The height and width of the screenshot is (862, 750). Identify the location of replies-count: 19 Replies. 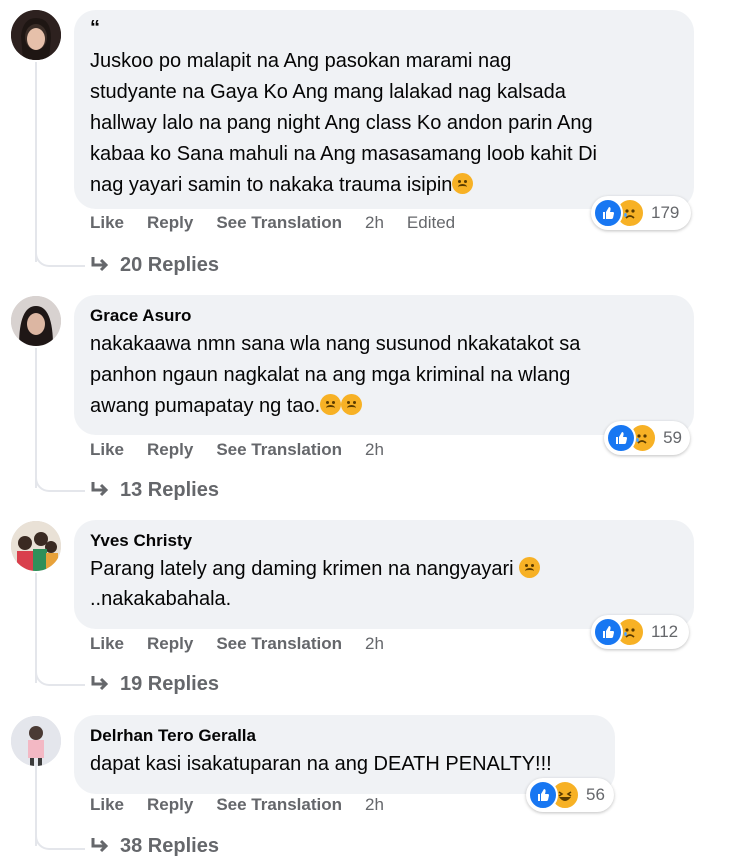
(169, 683).